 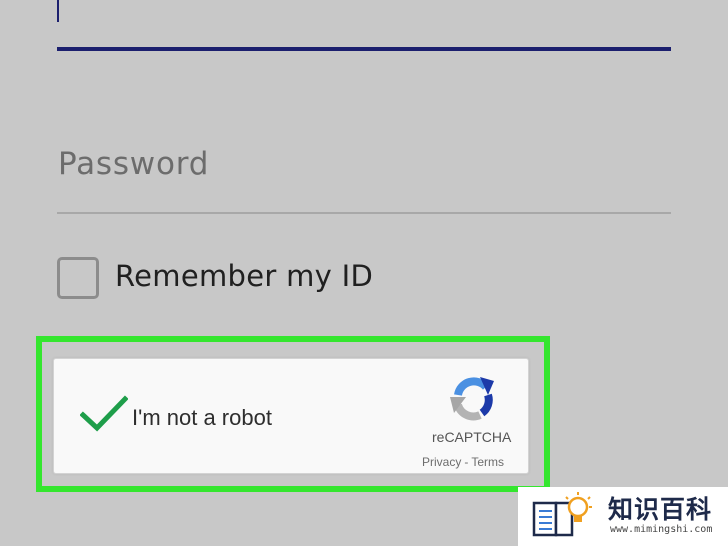 I want to click on recaptcha-checkmark-icon, so click(x=104, y=414).